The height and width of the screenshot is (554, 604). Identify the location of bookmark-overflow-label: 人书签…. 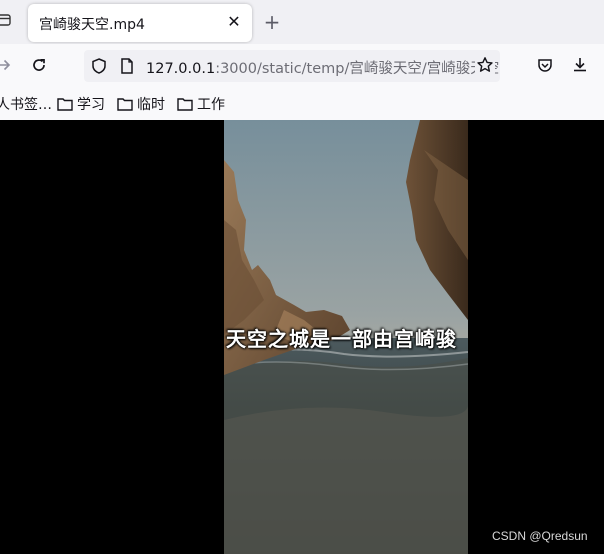
(26, 105).